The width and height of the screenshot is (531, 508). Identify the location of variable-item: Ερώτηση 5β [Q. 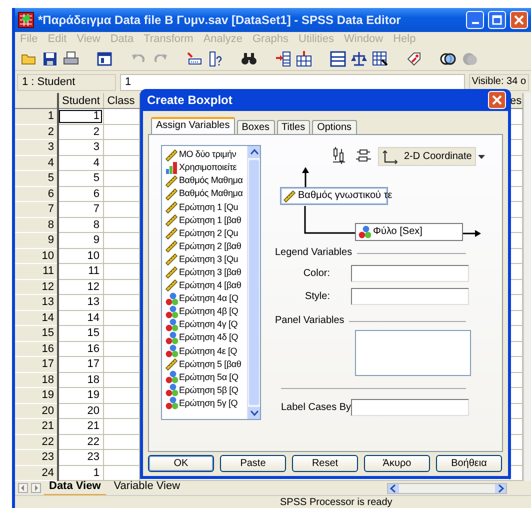
(206, 390).